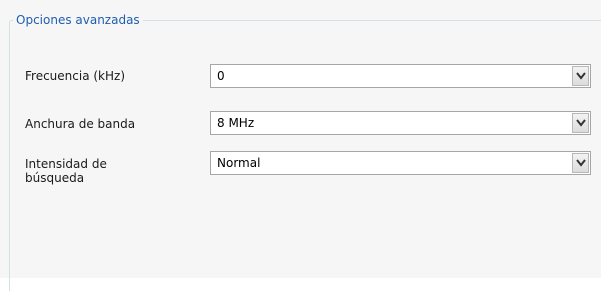 This screenshot has width=601, height=291. Describe the element at coordinates (400, 76) in the screenshot. I see `frequency-combobox: 0` at that location.